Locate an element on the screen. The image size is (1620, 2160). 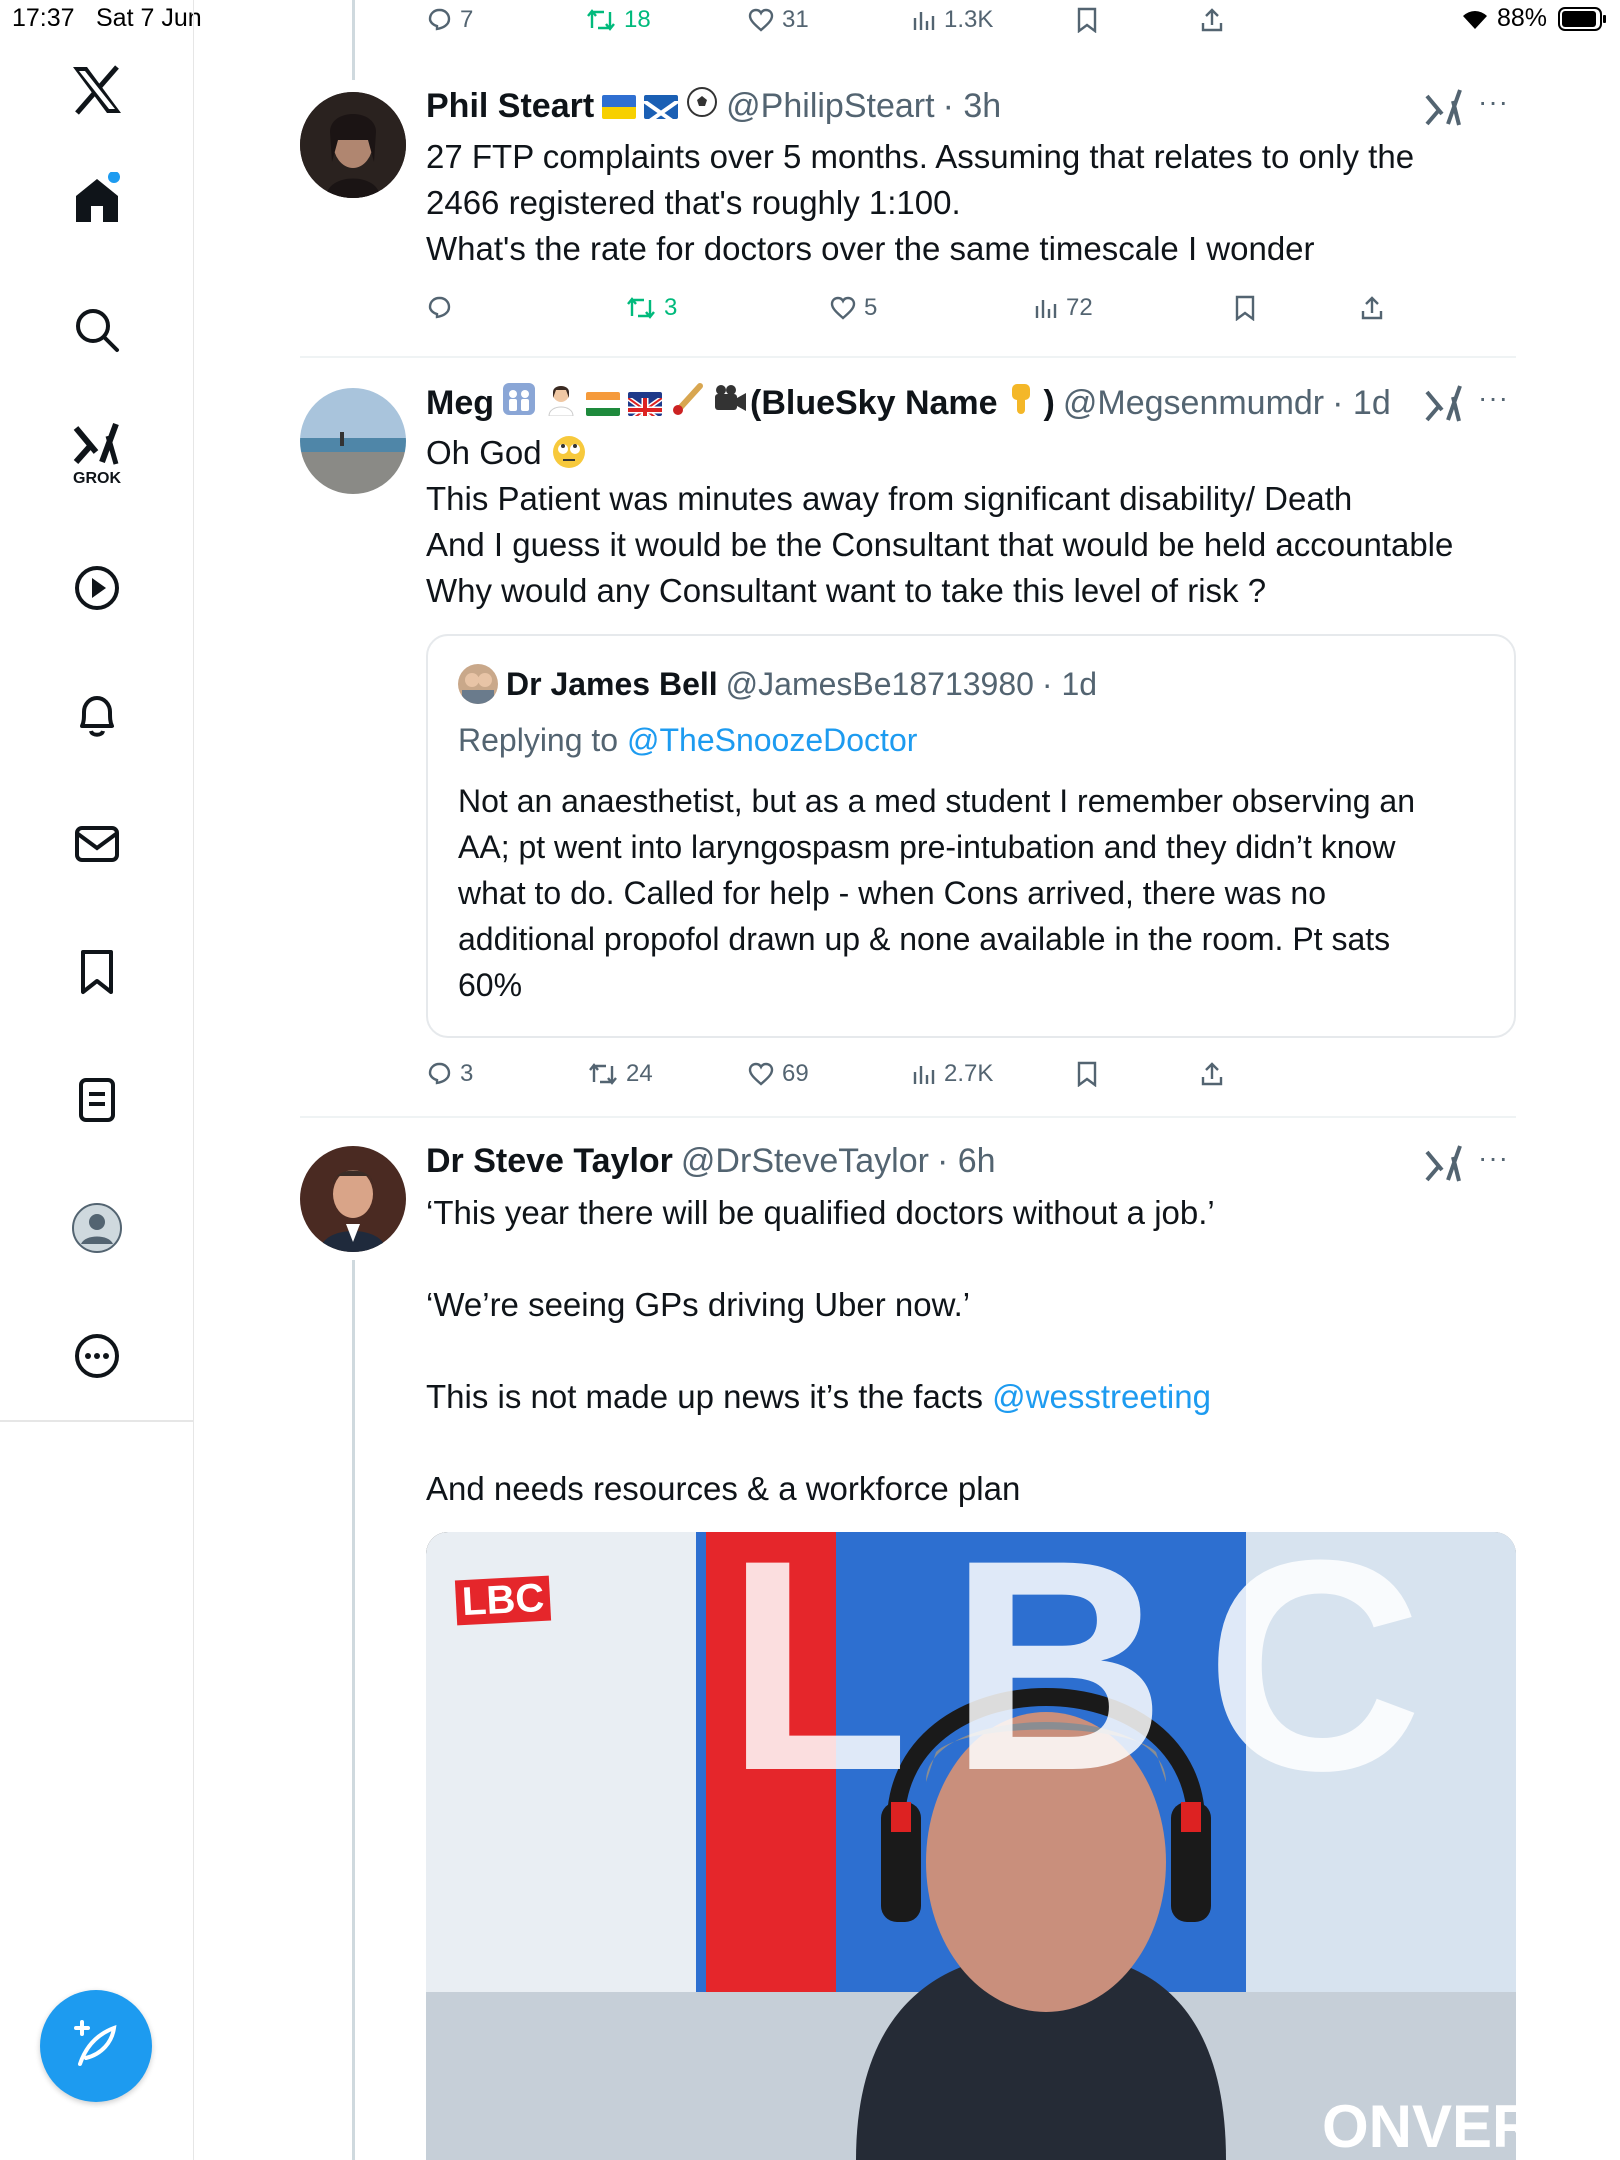
repost-count: 24 is located at coordinates (639, 1073).